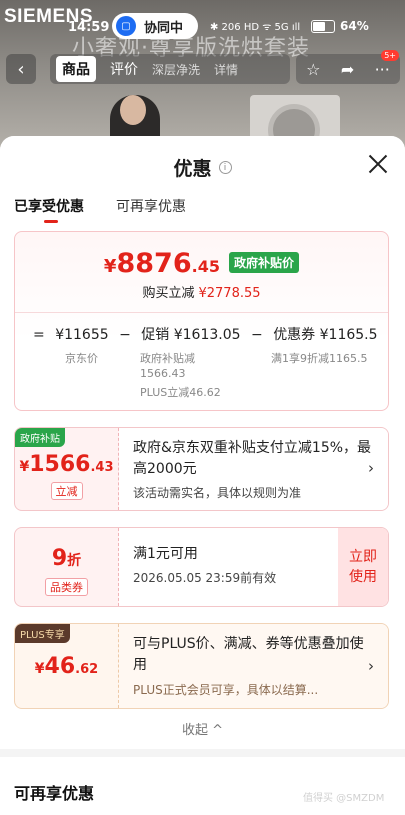 This screenshot has height=815, width=405. What do you see at coordinates (42, 633) in the screenshot?
I see `coupon-tag: PLUS专享` at bounding box center [42, 633].